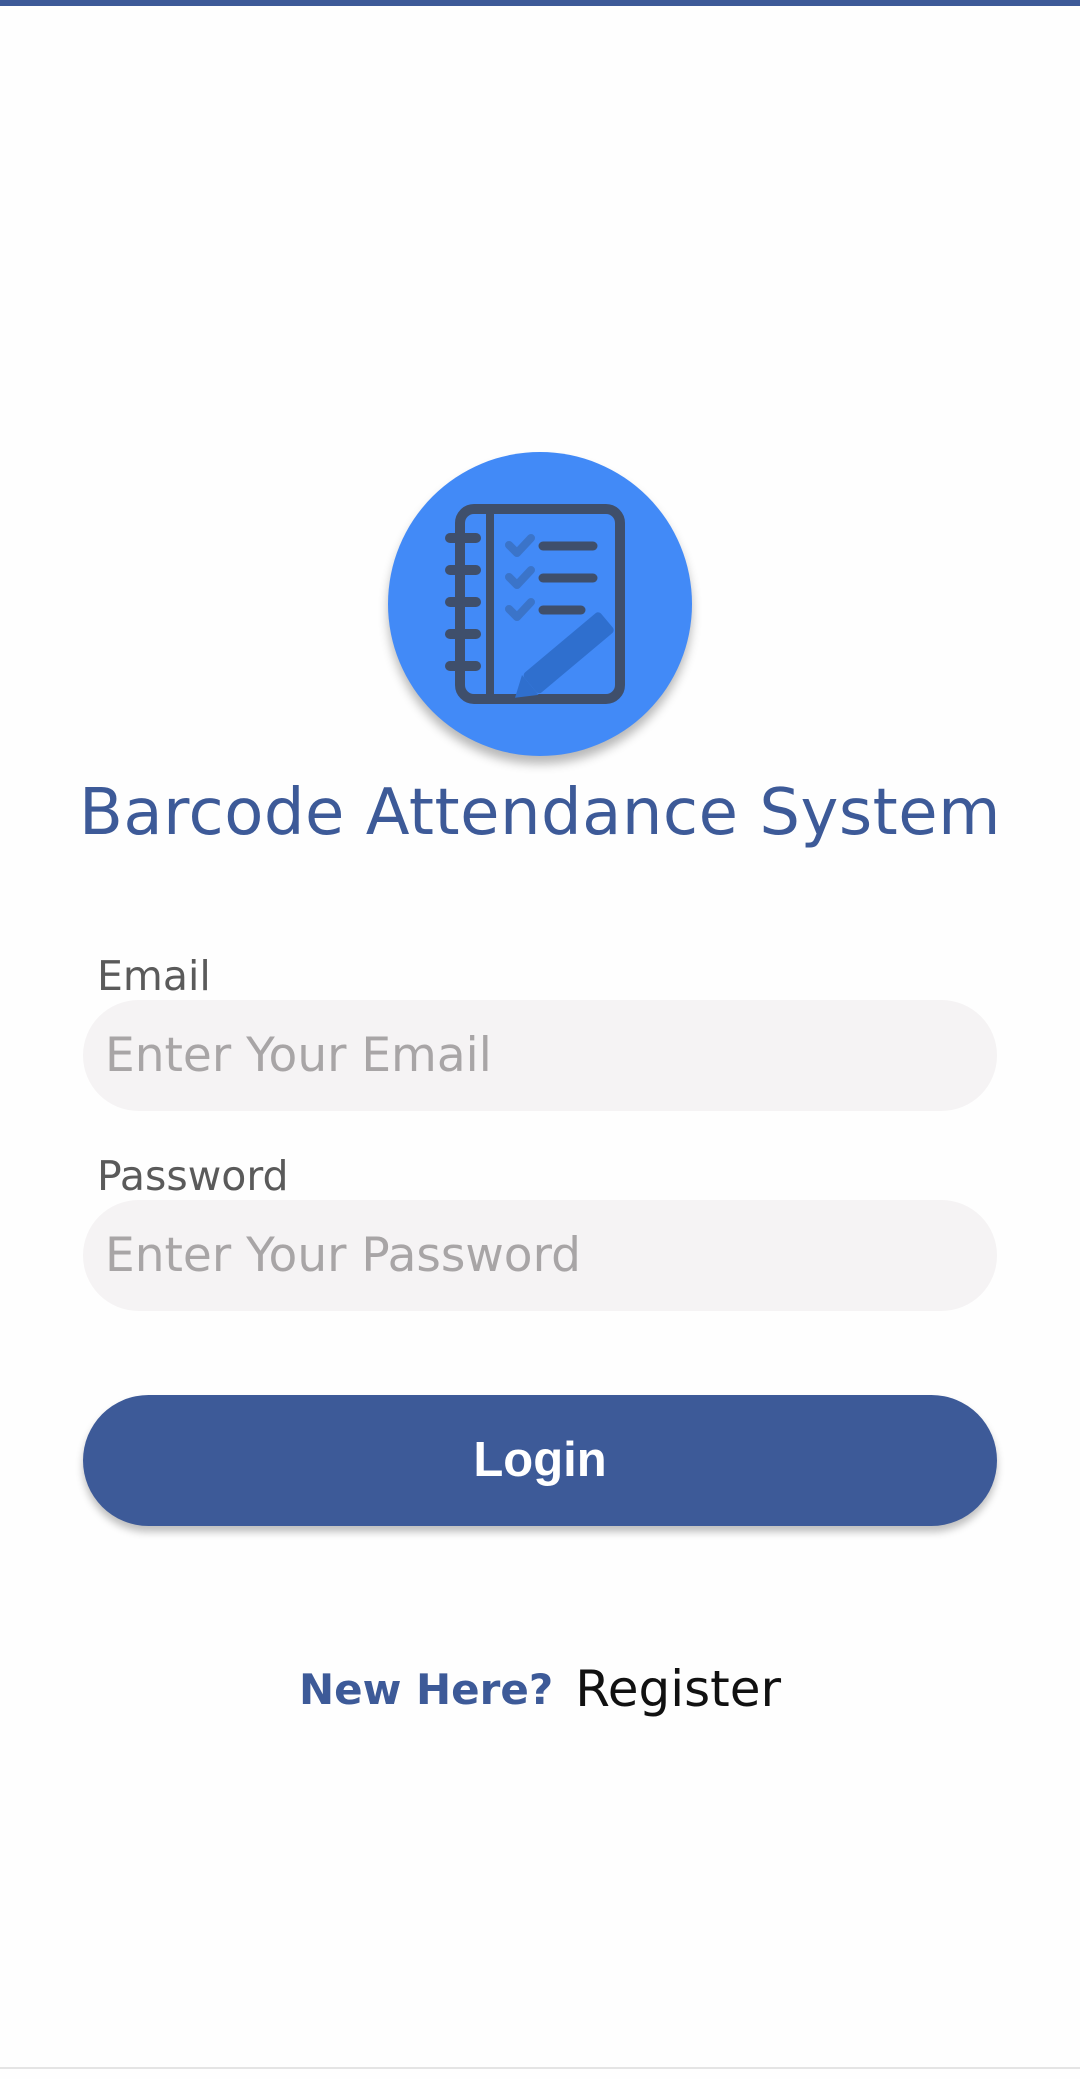  Describe the element at coordinates (540, 3) in the screenshot. I see `top-accent-bar` at that location.